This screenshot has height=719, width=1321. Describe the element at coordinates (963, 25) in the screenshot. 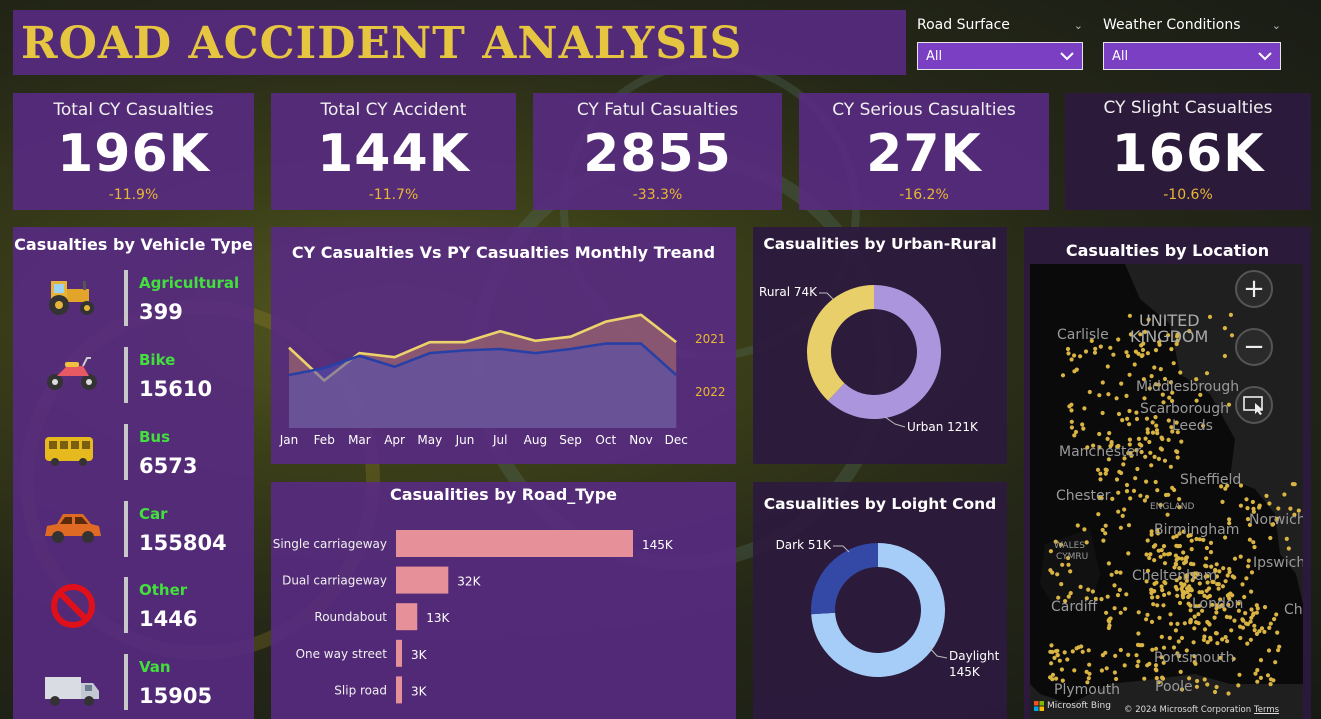

I see `road-surface-label: Road Surface` at that location.